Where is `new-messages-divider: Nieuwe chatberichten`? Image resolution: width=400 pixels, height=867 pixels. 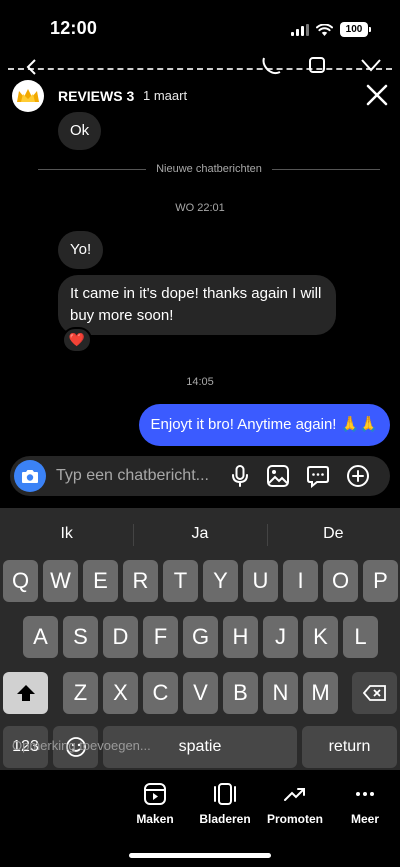
new-messages-divider: Nieuwe chatberichten is located at coordinates (209, 169).